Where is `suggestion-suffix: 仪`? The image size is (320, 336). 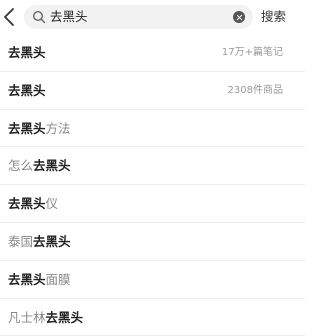 suggestion-suffix: 仪 is located at coordinates (52, 204).